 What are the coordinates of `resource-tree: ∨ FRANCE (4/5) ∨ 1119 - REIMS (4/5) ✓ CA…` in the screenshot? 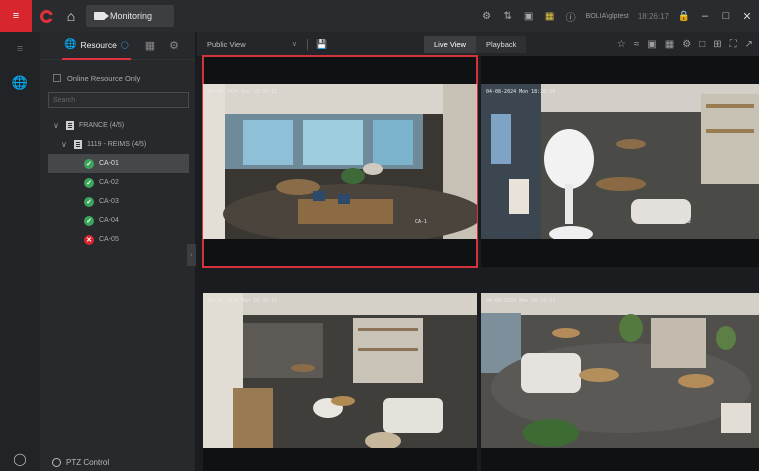 It's located at (117, 182).